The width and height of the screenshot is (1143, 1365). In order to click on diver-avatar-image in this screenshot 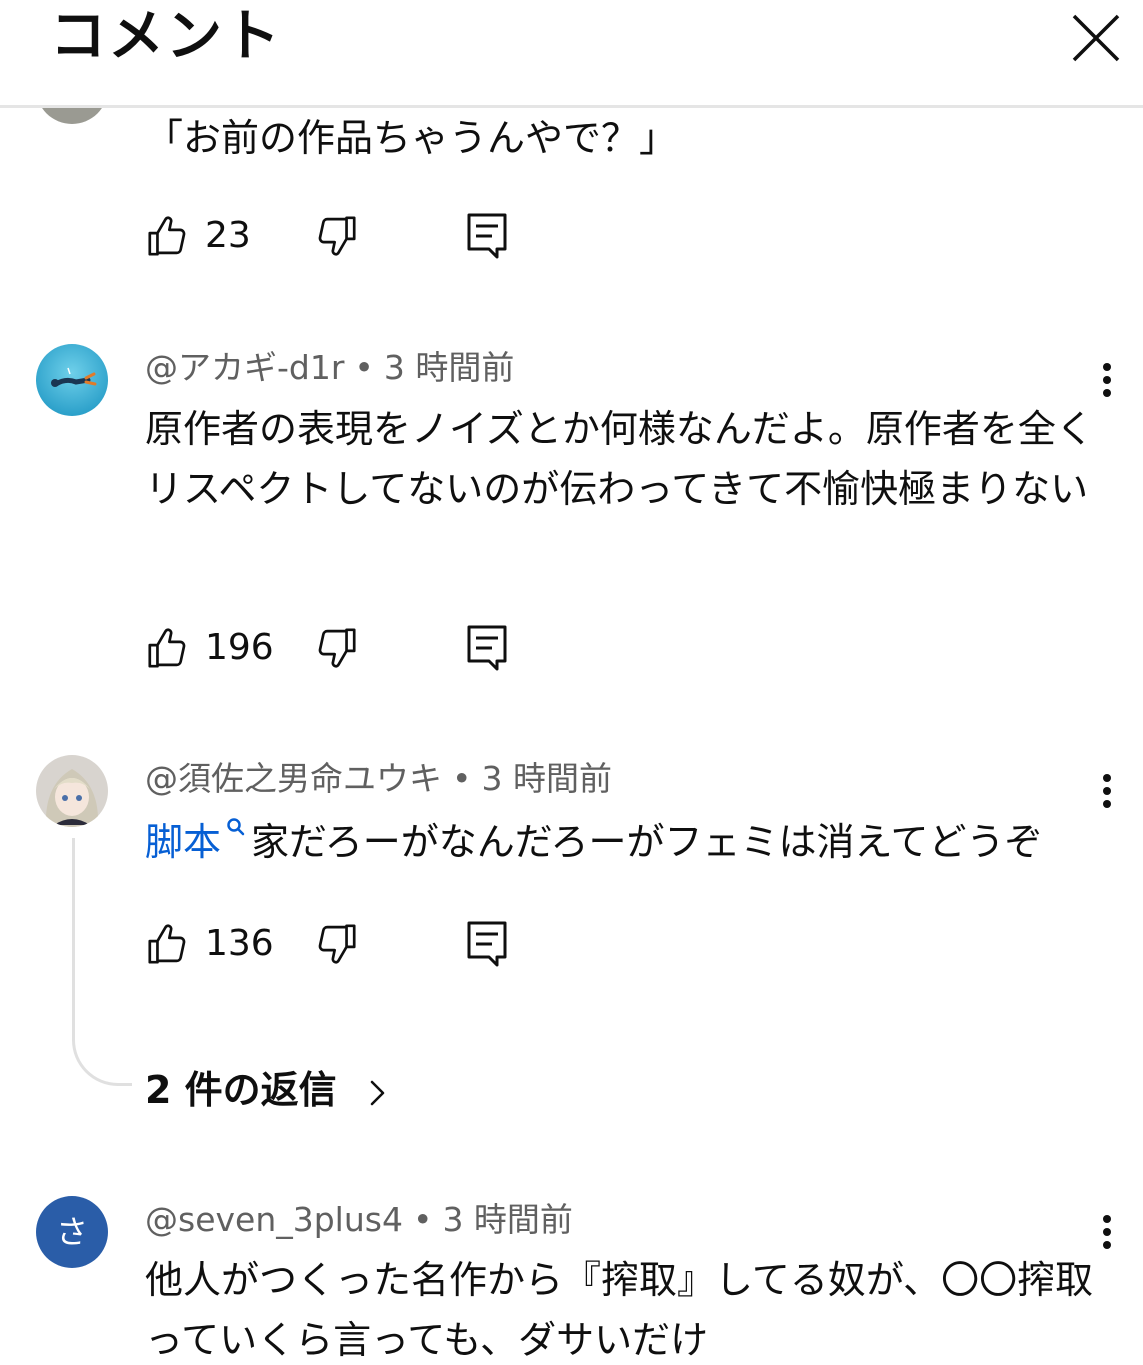, I will do `click(72, 380)`.